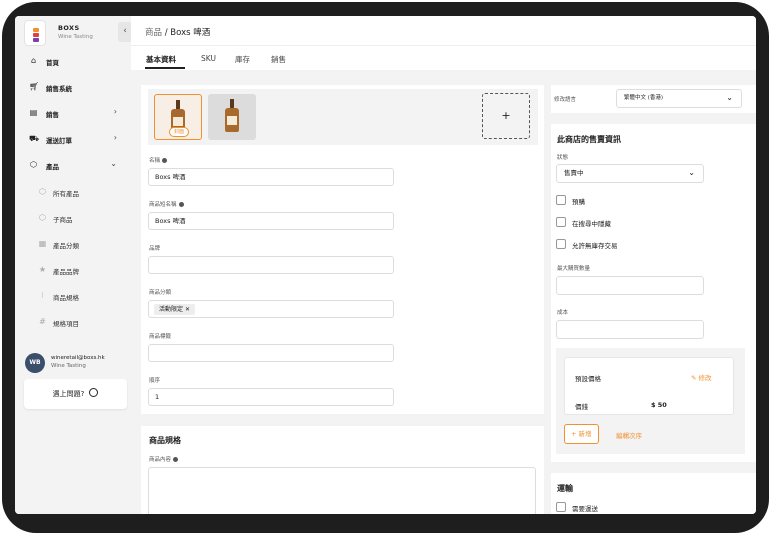  Describe the element at coordinates (155, 249) in the screenshot. I see `brand-label: 品牌` at that location.